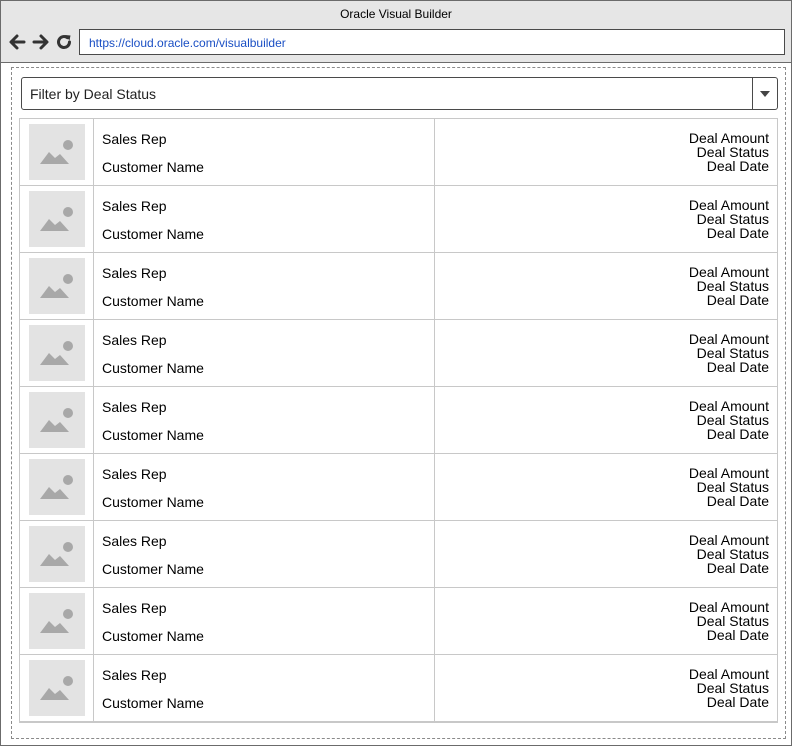  I want to click on filter-label: Filter by Deal Status, so click(93, 94).